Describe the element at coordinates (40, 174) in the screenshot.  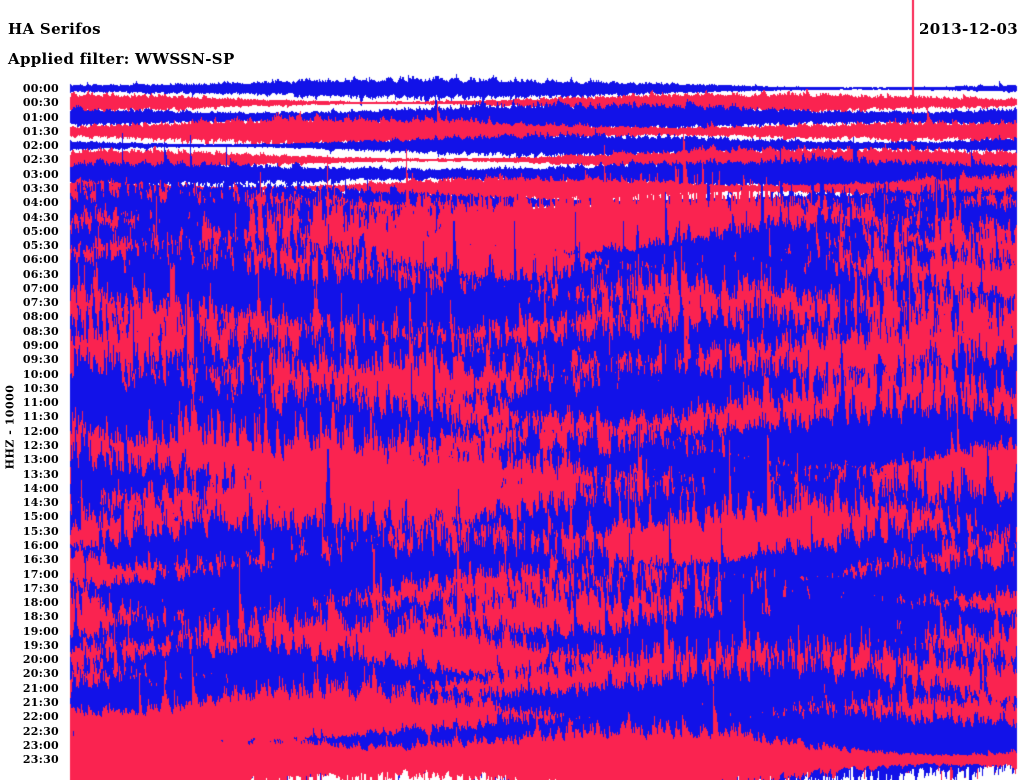
I see `time-label: 03:00` at that location.